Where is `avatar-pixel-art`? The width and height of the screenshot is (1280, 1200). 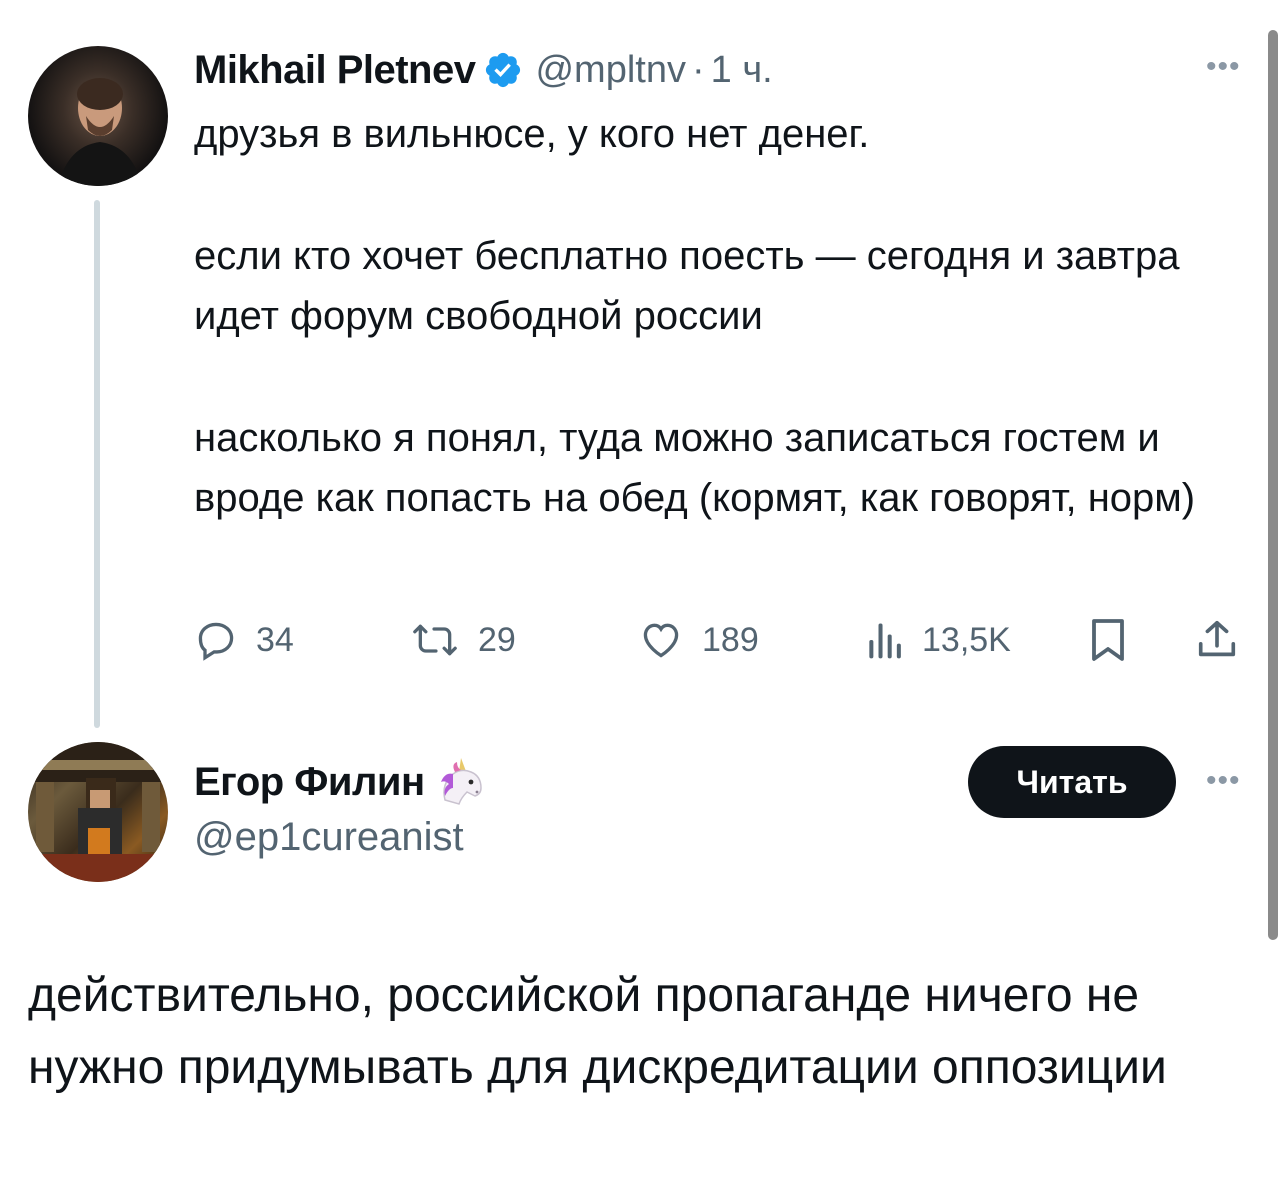 avatar-pixel-art is located at coordinates (98, 812).